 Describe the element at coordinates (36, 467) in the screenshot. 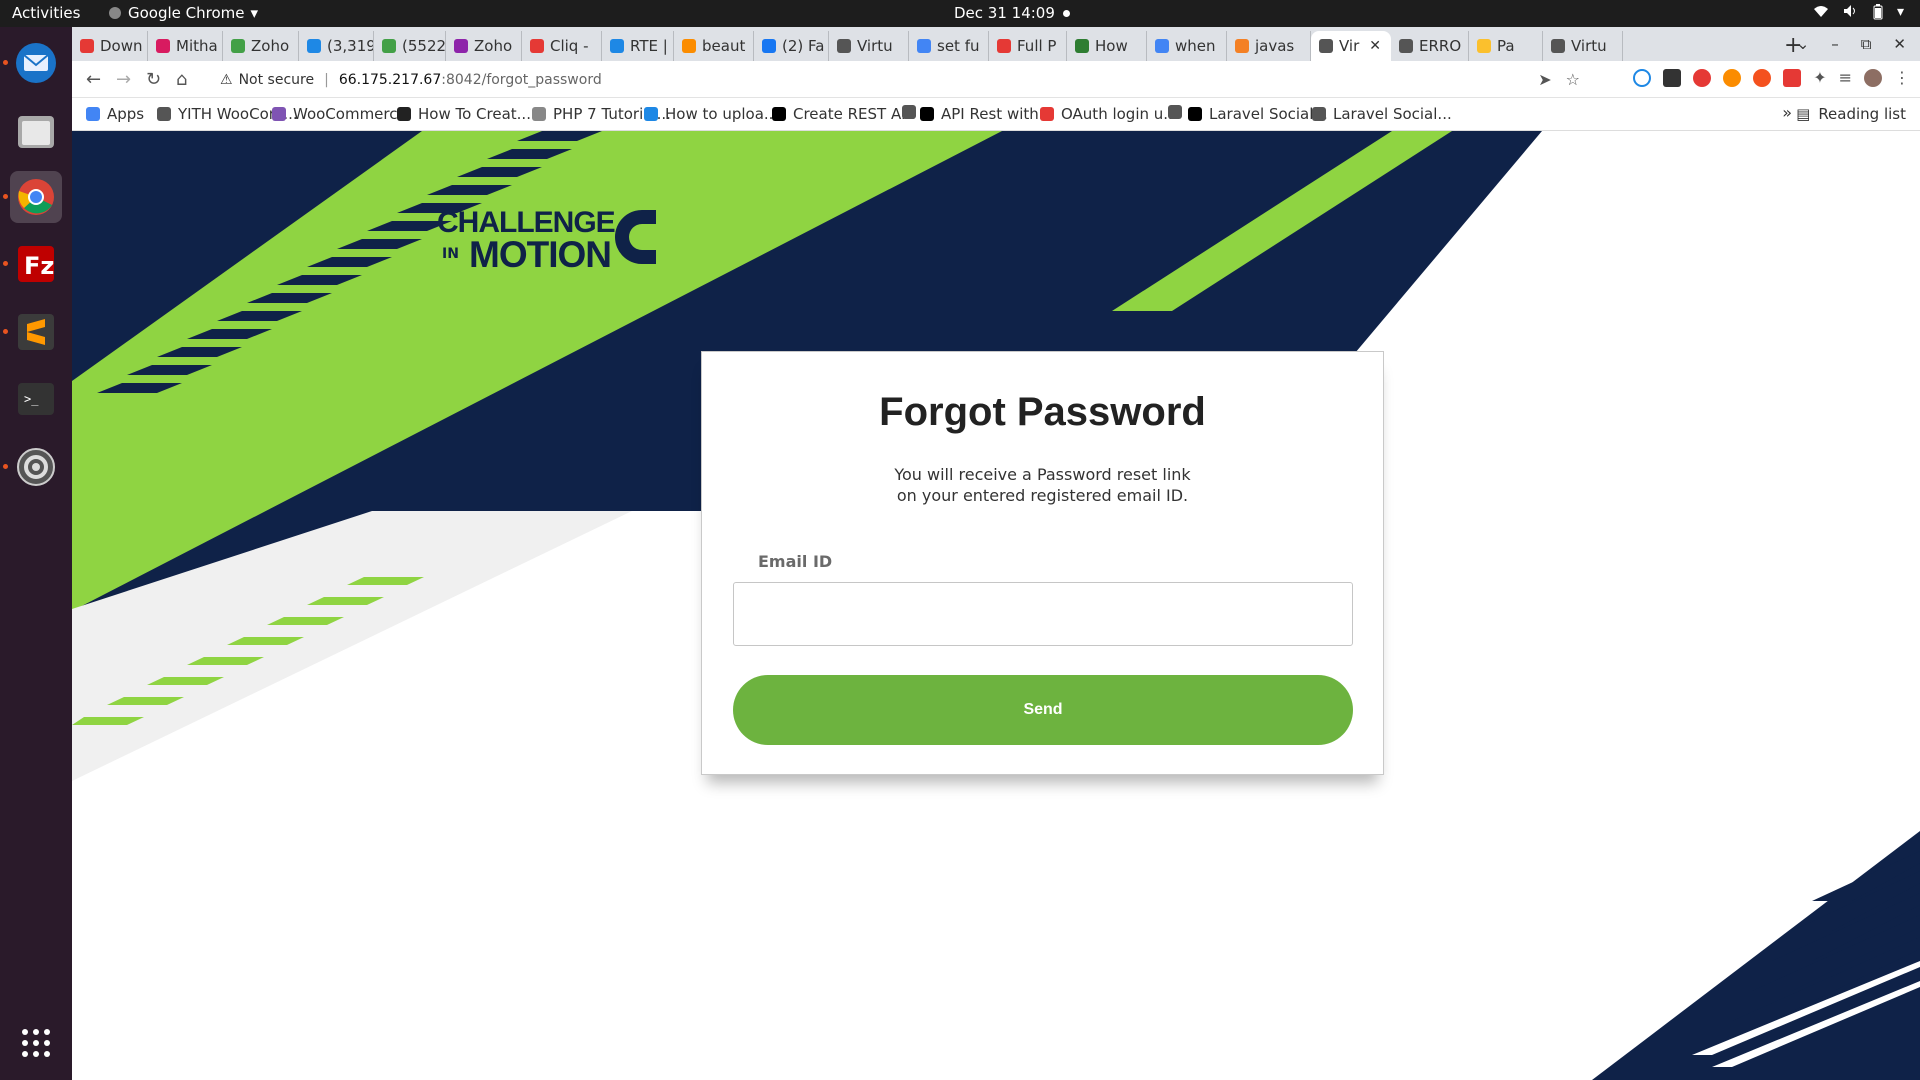

I see `settings-icon` at that location.